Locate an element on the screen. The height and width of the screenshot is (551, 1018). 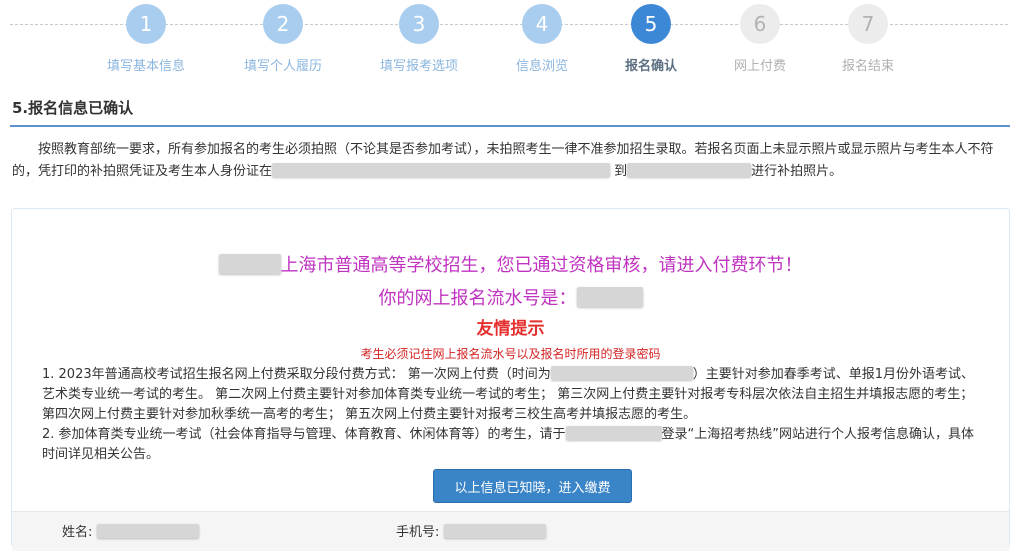
redacted-year is located at coordinates (249, 264).